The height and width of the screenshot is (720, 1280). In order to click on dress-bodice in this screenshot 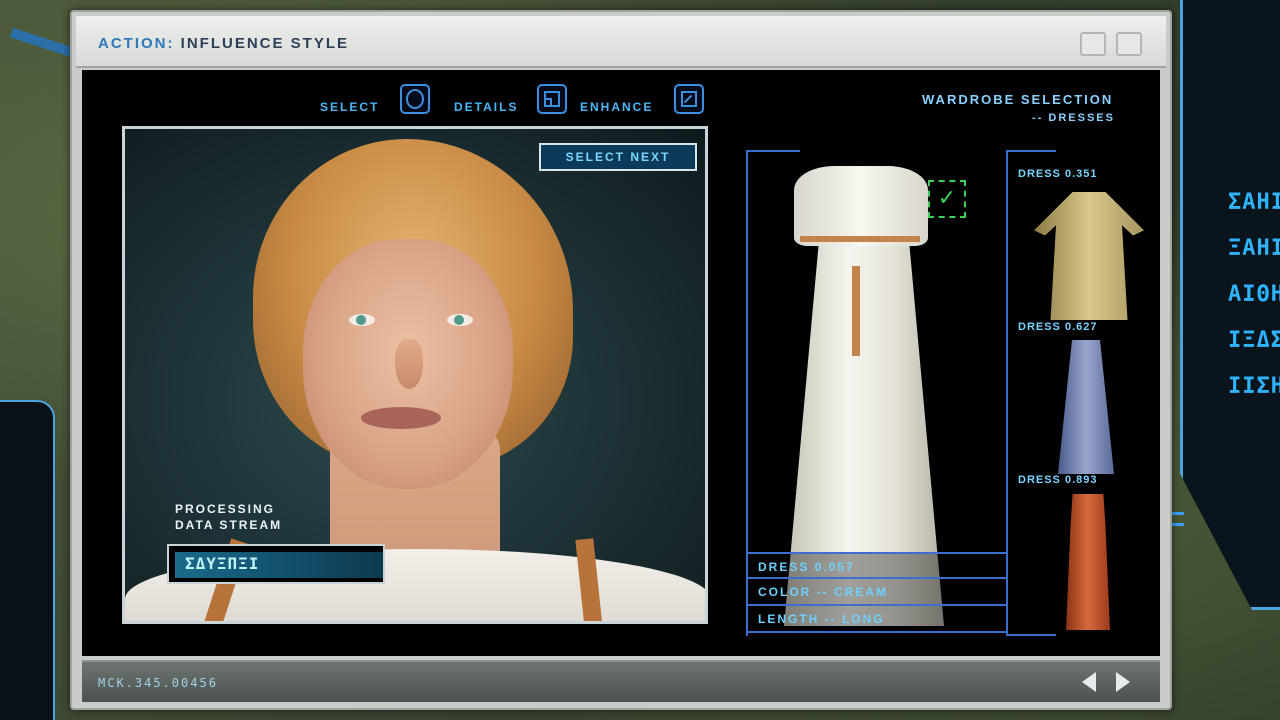, I will do `click(861, 206)`.